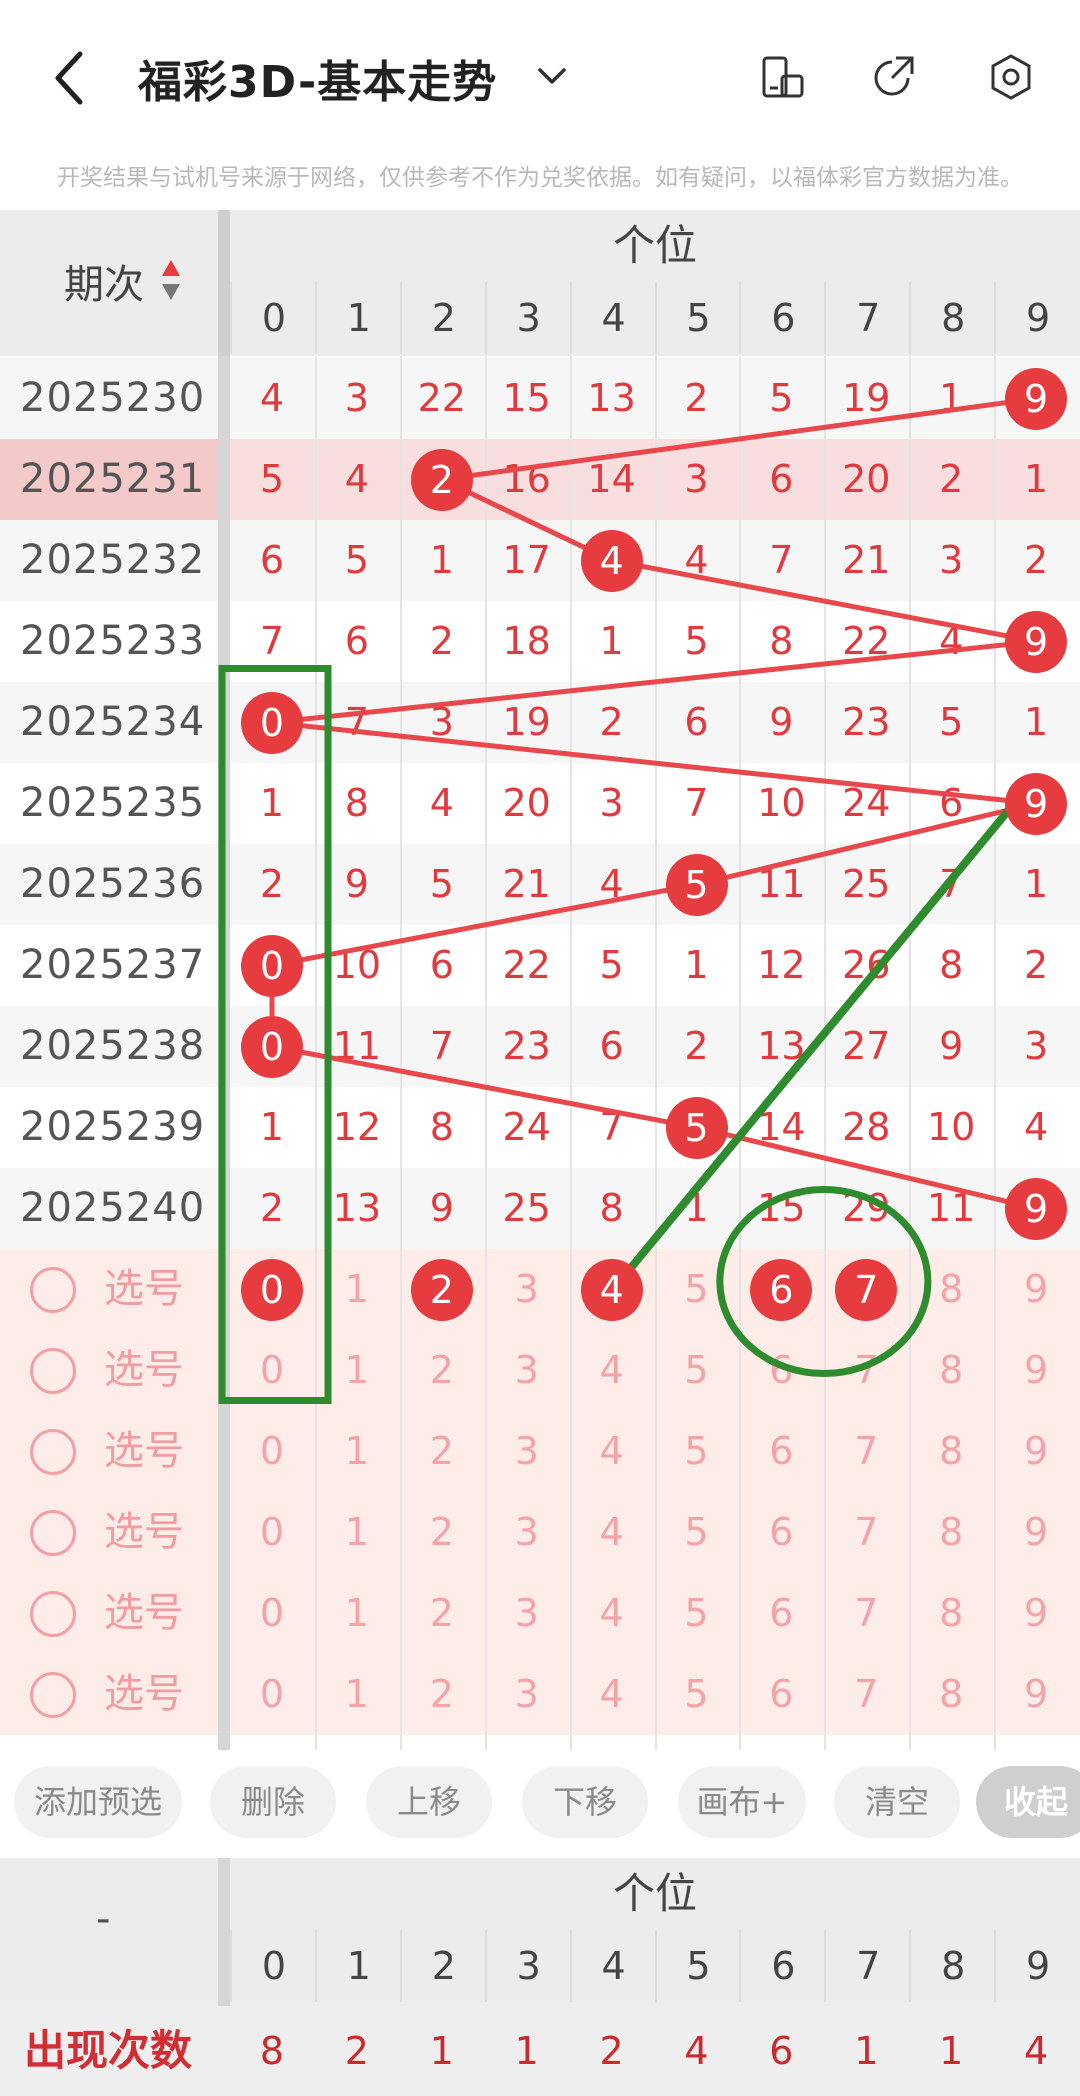 Image resolution: width=1080 pixels, height=2096 pixels. What do you see at coordinates (98, 1802) in the screenshot?
I see `add-preselect-button: 添加预选` at bounding box center [98, 1802].